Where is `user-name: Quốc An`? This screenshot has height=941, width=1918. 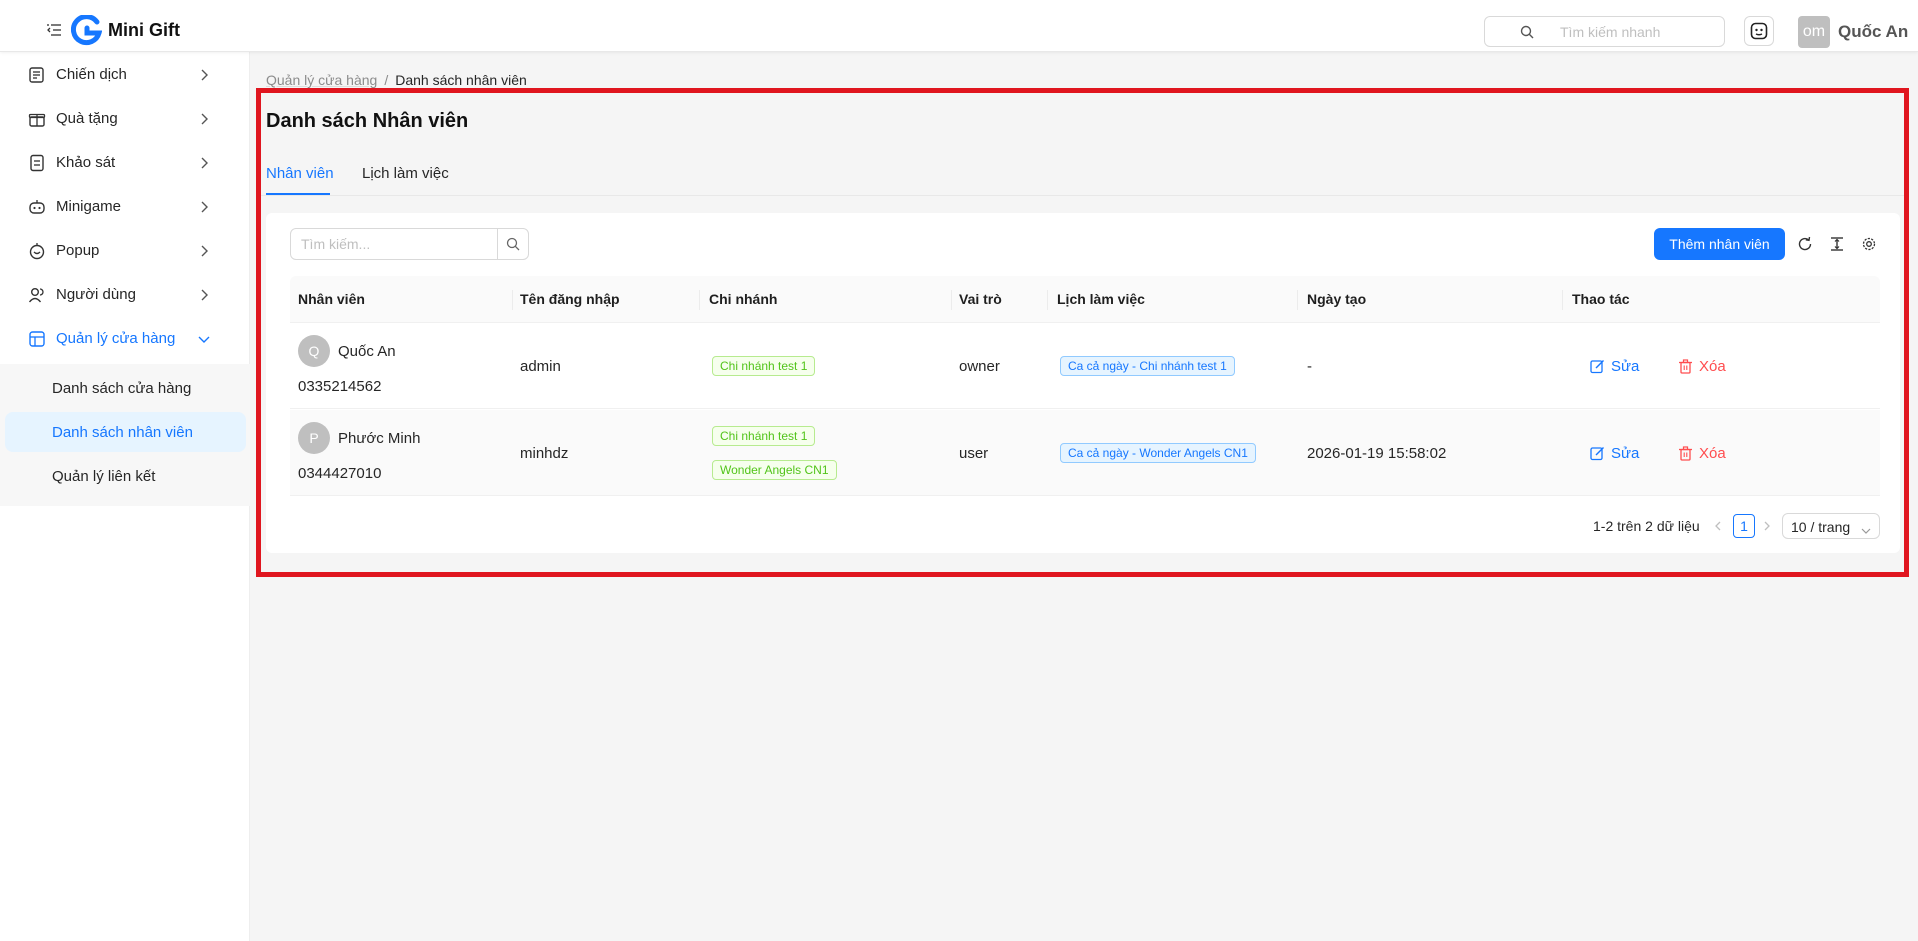
user-name: Quốc An is located at coordinates (1873, 32).